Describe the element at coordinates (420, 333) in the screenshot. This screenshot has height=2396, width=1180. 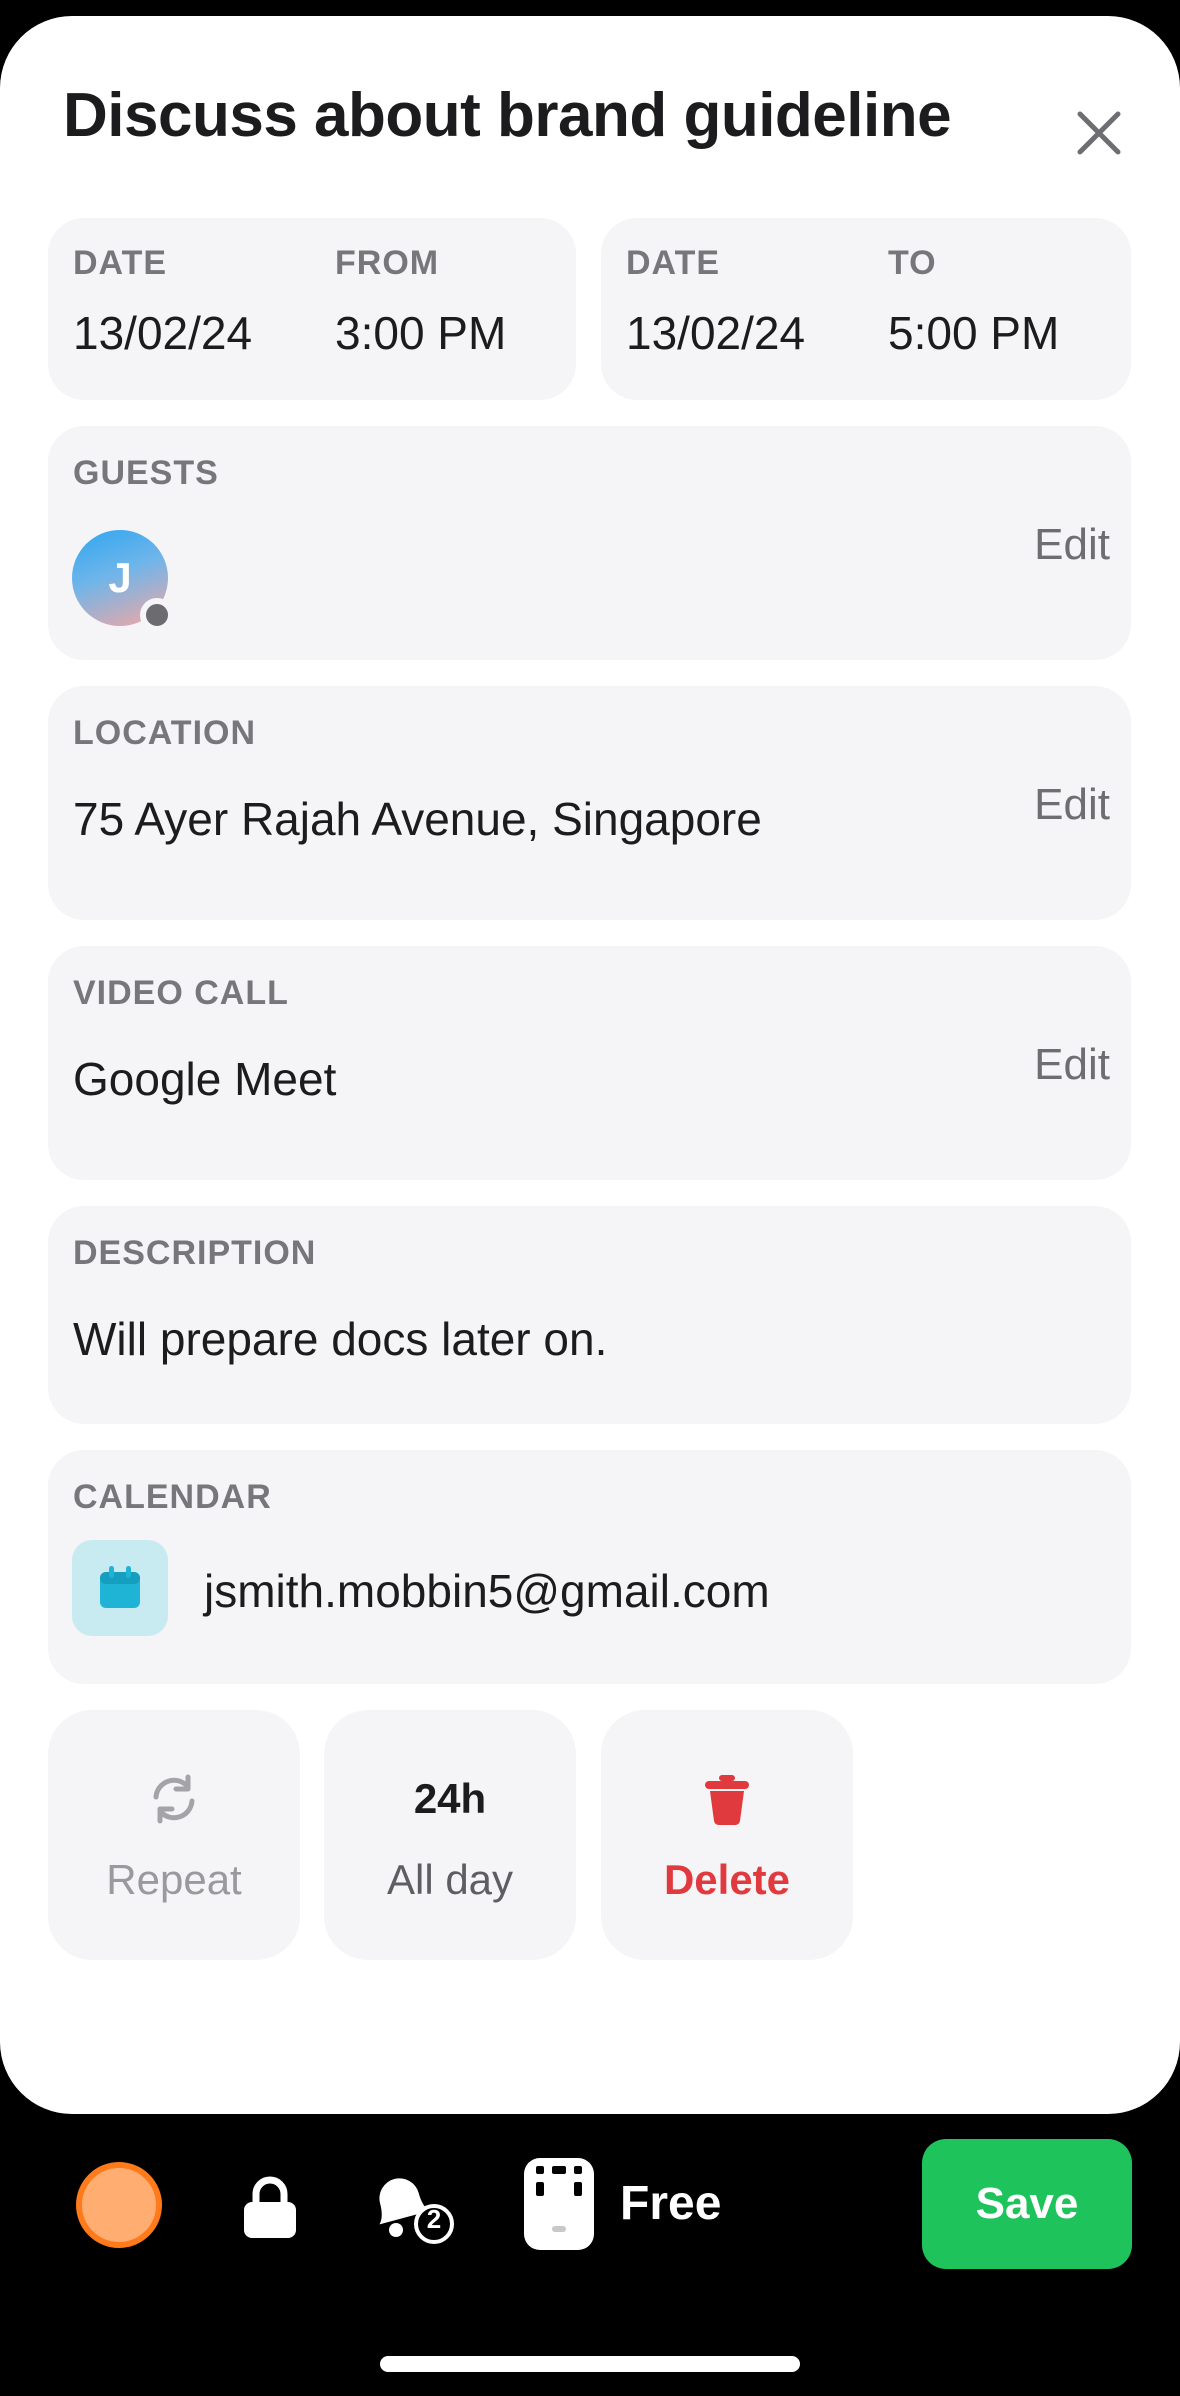
I see `start-time-value: 3:00 PM` at that location.